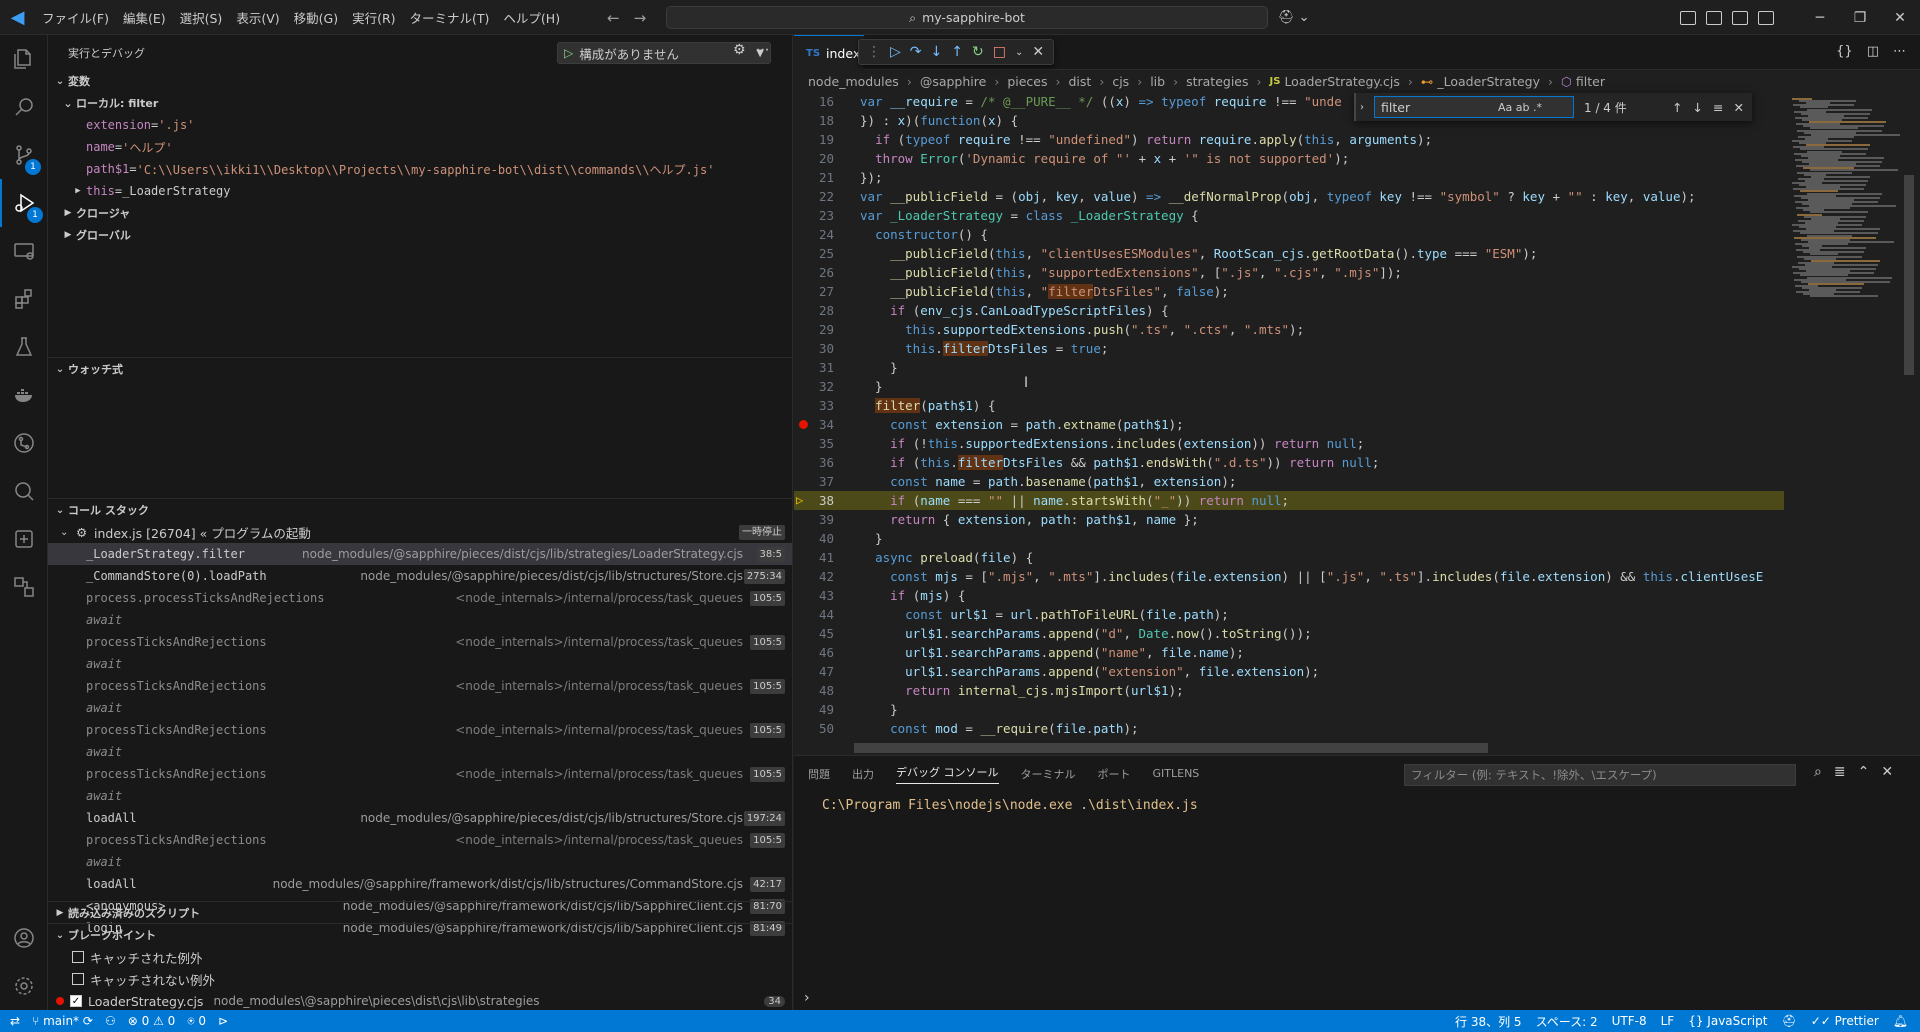 This screenshot has width=1920, height=1032. What do you see at coordinates (24, 443) in the screenshot?
I see `gitlens-icon` at bounding box center [24, 443].